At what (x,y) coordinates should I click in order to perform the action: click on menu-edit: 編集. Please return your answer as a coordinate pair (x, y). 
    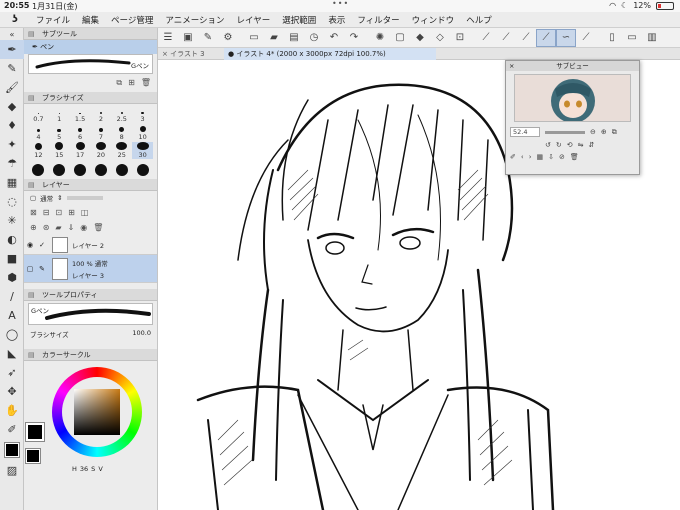
    Looking at the image, I should click on (90, 20).